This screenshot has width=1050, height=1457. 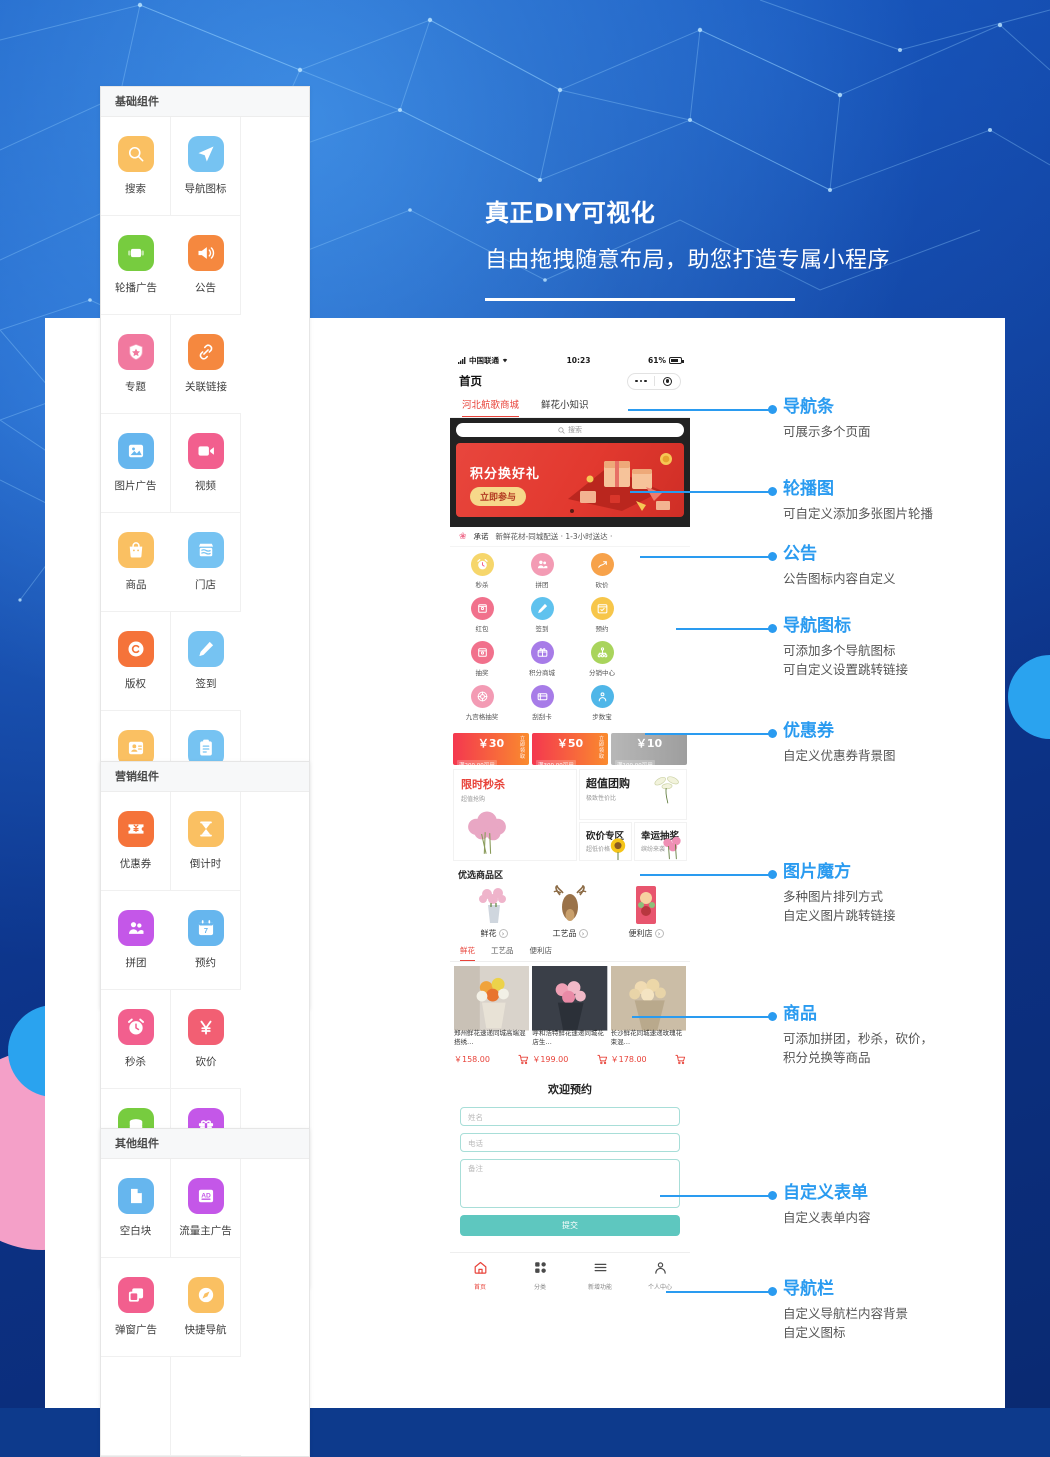 What do you see at coordinates (136, 841) in the screenshot?
I see `component-item-coupon: 优惠券` at bounding box center [136, 841].